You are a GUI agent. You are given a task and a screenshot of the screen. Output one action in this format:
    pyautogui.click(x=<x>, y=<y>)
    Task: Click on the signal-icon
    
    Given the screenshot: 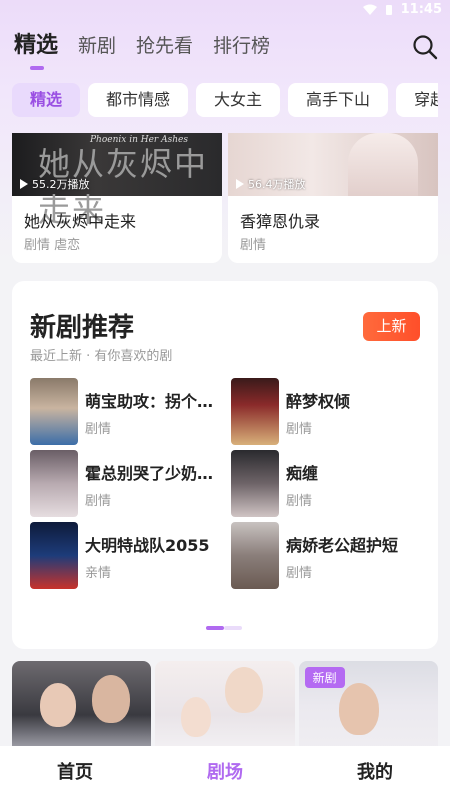 What is the action you would take?
    pyautogui.click(x=389, y=10)
    